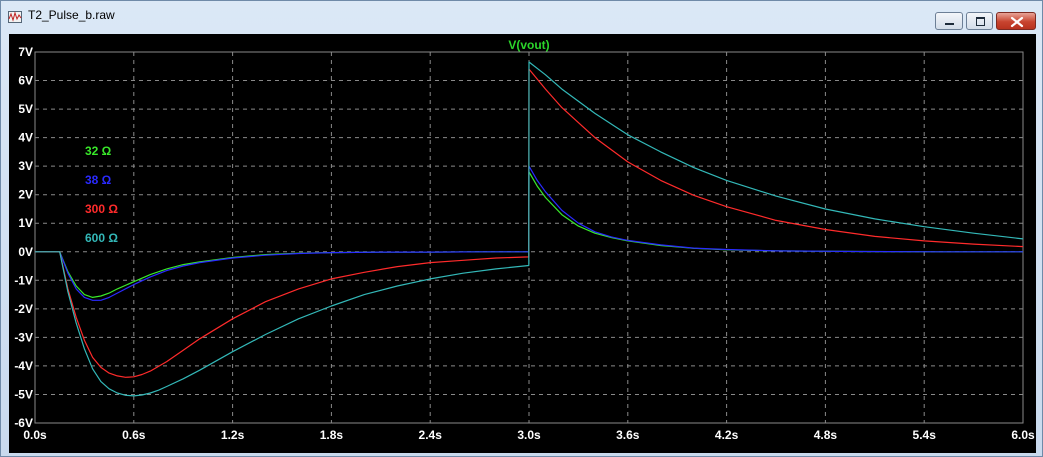 The height and width of the screenshot is (457, 1043). Describe the element at coordinates (521, 16) in the screenshot. I see `title-bar: T2_Pulse_b.raw` at that location.